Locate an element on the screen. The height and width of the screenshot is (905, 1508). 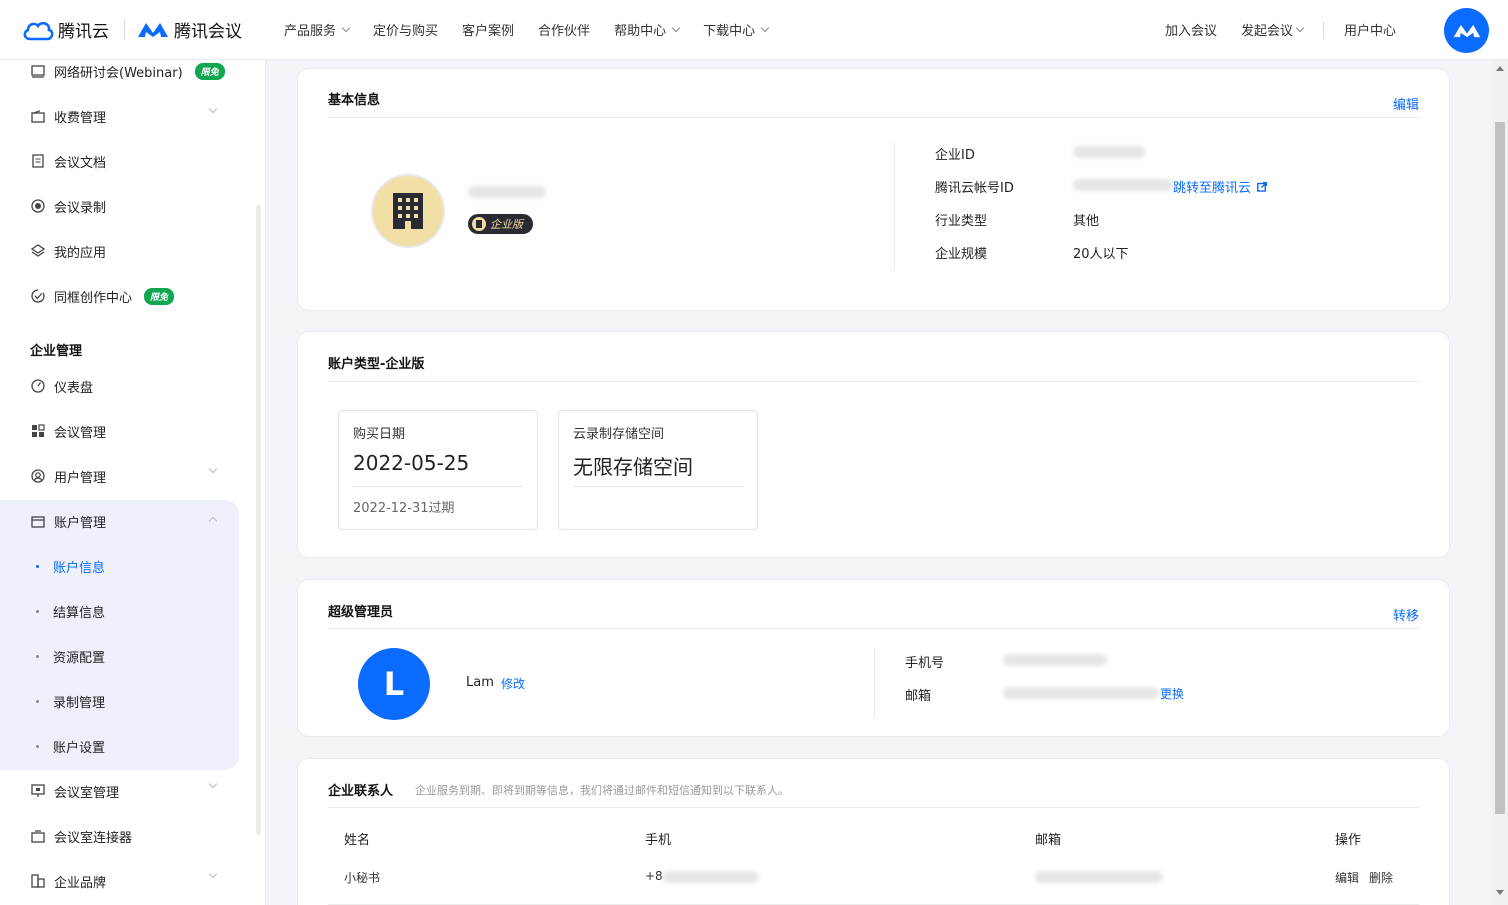
nav-products: 产品服务 is located at coordinates (317, 29).